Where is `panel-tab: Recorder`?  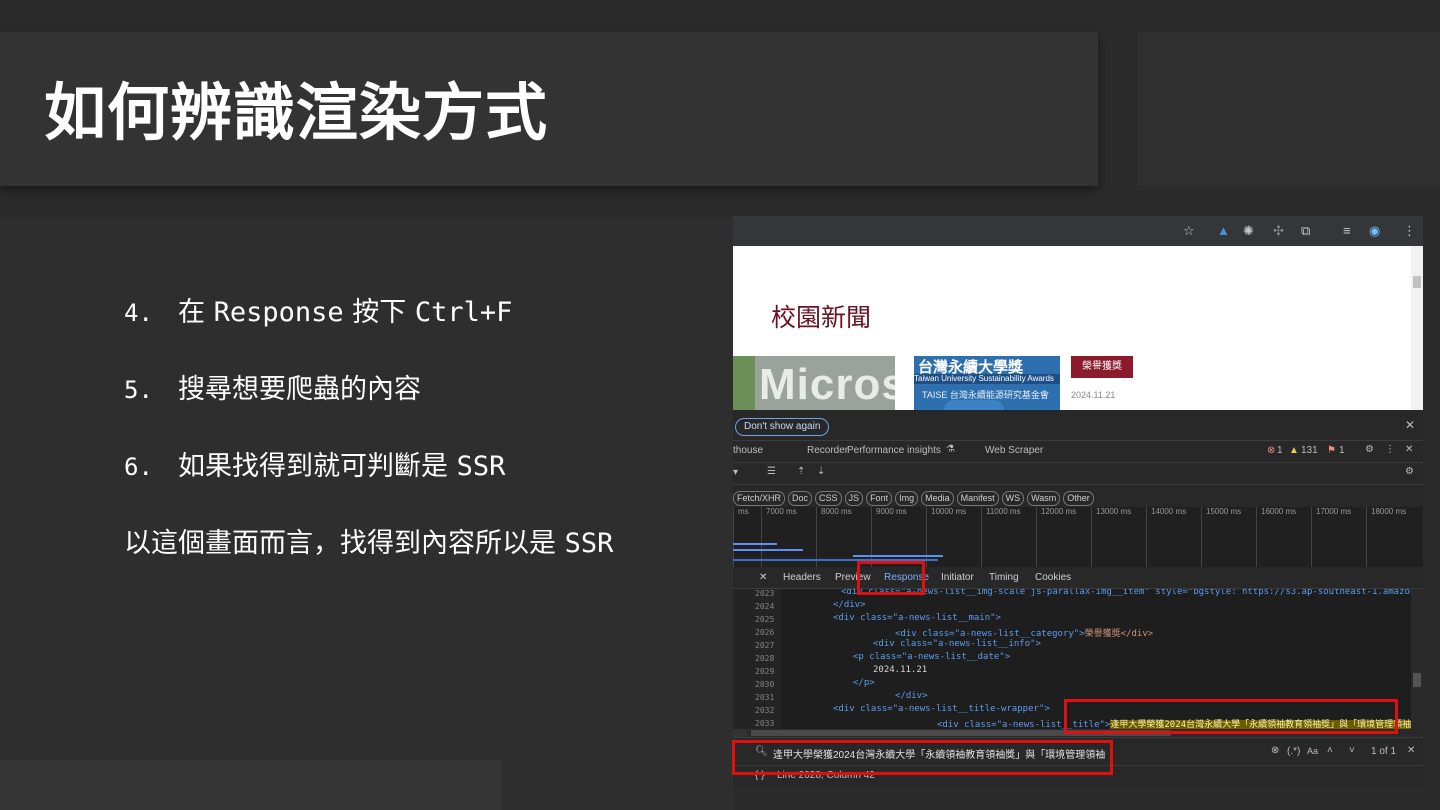 panel-tab: Recorder is located at coordinates (827, 450).